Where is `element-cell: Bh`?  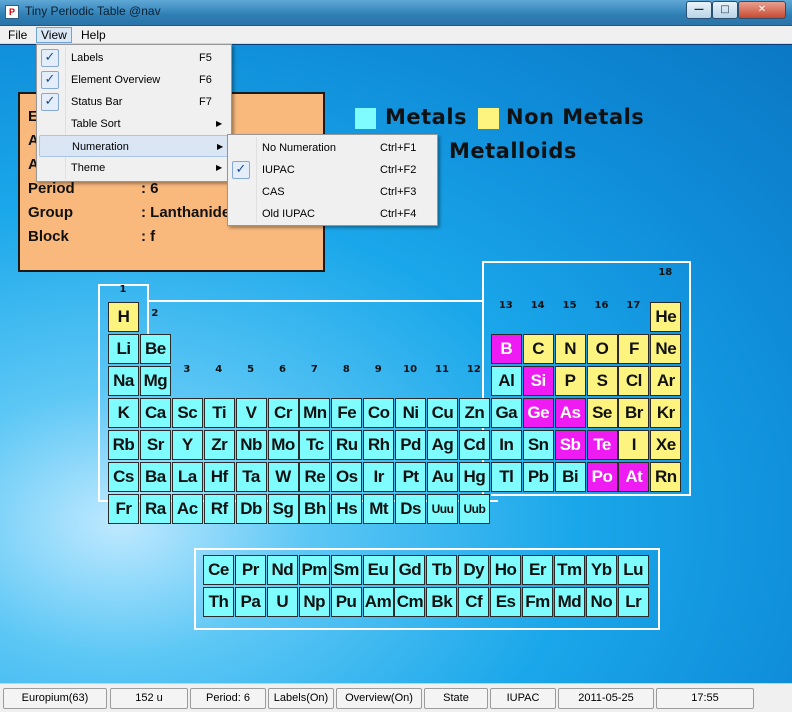
element-cell: Bh is located at coordinates (315, 509).